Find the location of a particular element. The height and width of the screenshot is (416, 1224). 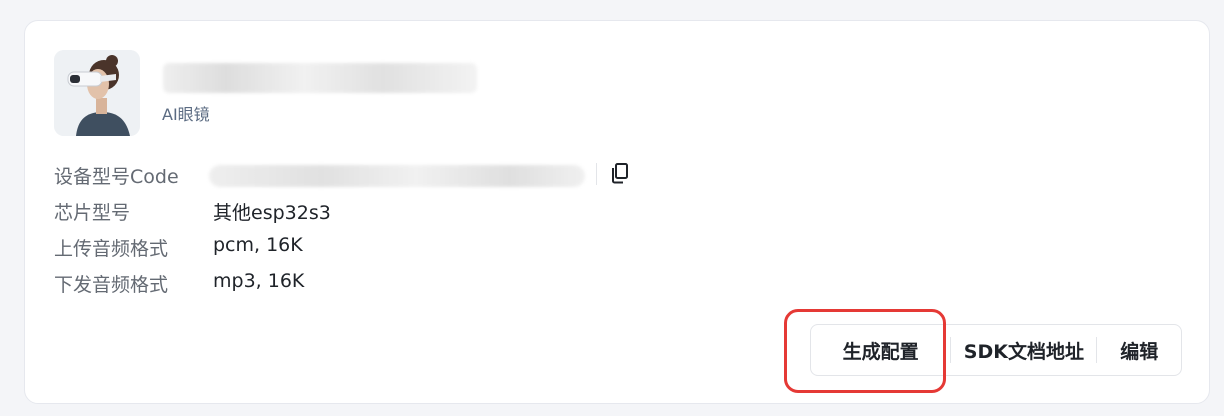

download-audio-format-label: 下发音频格式 is located at coordinates (111, 285).